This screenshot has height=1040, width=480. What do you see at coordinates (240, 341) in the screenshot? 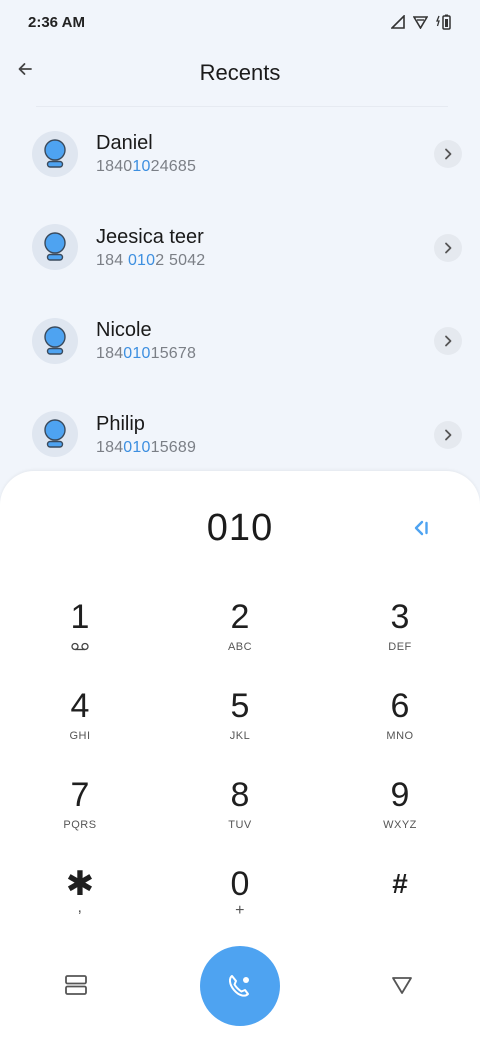
I see `contact-row: Nicole 18401015678` at bounding box center [240, 341].